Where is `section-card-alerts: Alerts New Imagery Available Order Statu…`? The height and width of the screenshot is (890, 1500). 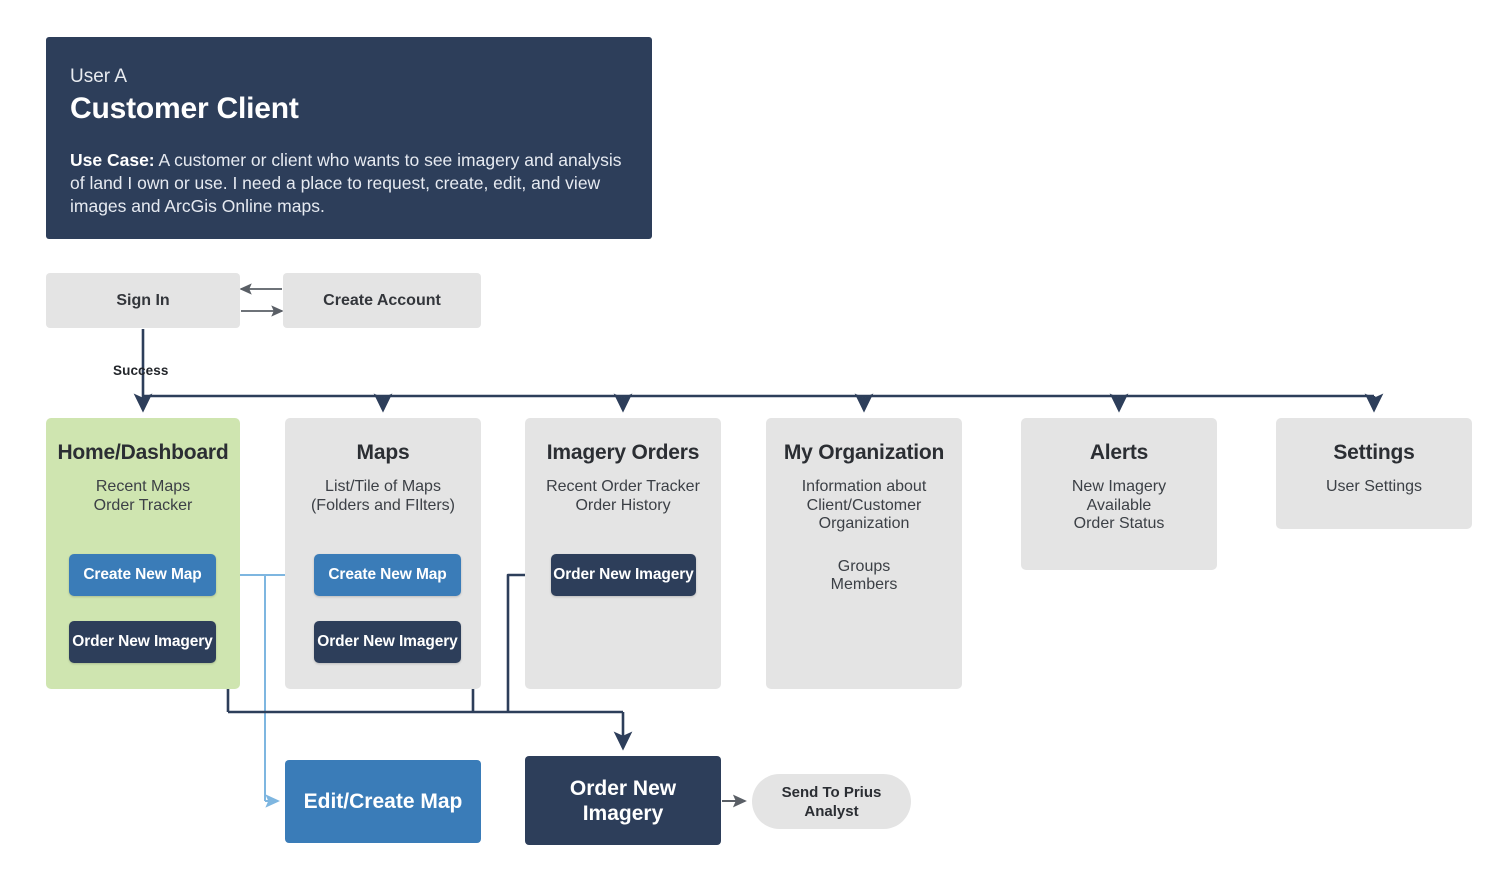 section-card-alerts: Alerts New Imagery Available Order Statu… is located at coordinates (1119, 494).